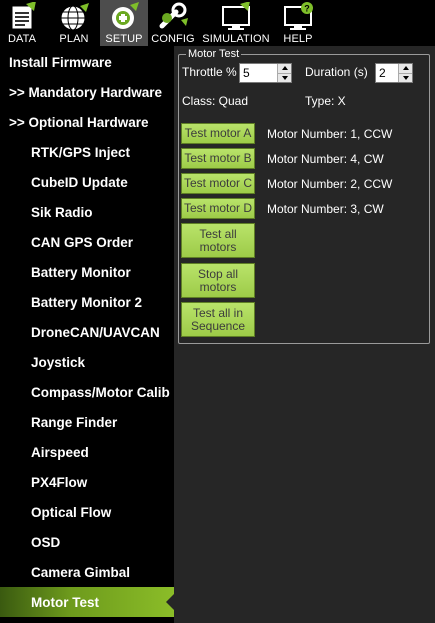  What do you see at coordinates (81, 572) in the screenshot?
I see `sidebar-item-label: Camera Gimbal` at bounding box center [81, 572].